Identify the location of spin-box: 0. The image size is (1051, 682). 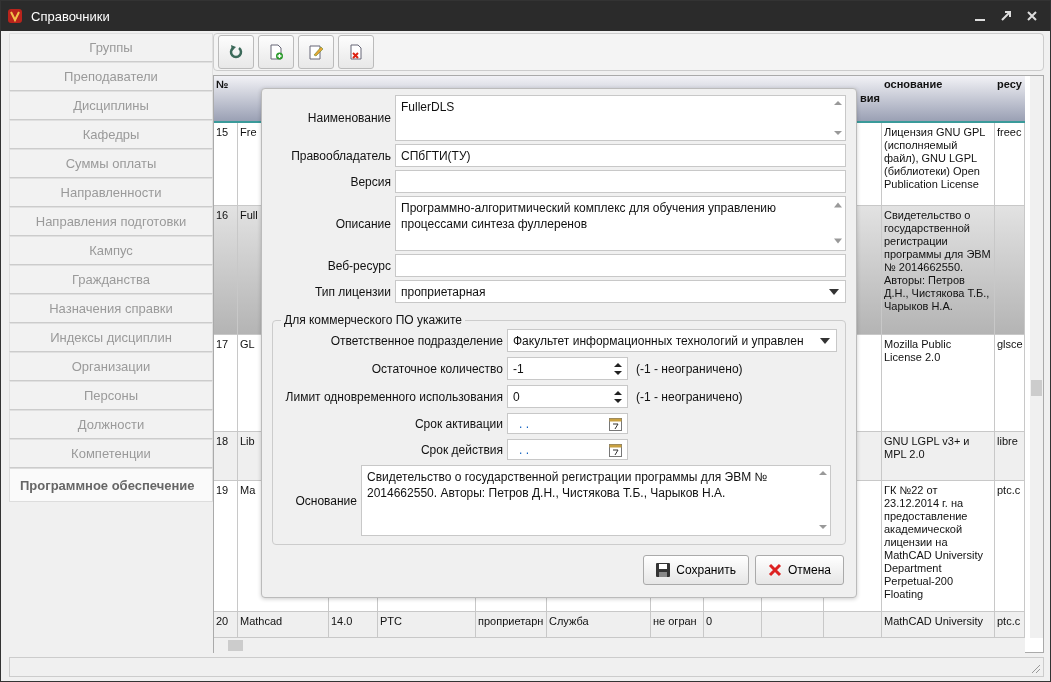
(567, 396).